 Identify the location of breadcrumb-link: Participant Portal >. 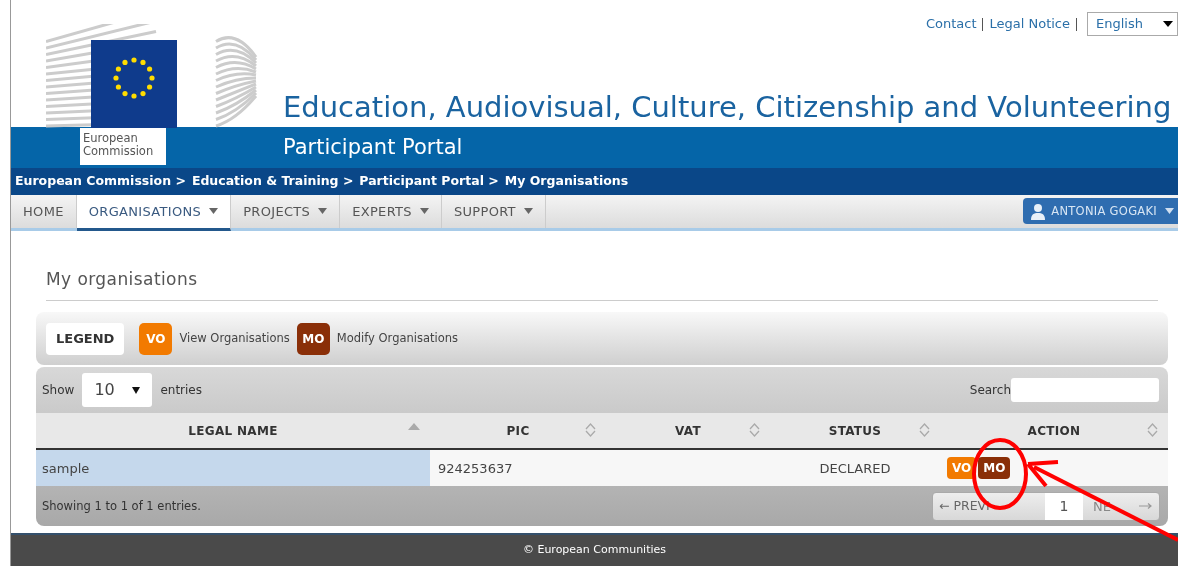
(429, 182).